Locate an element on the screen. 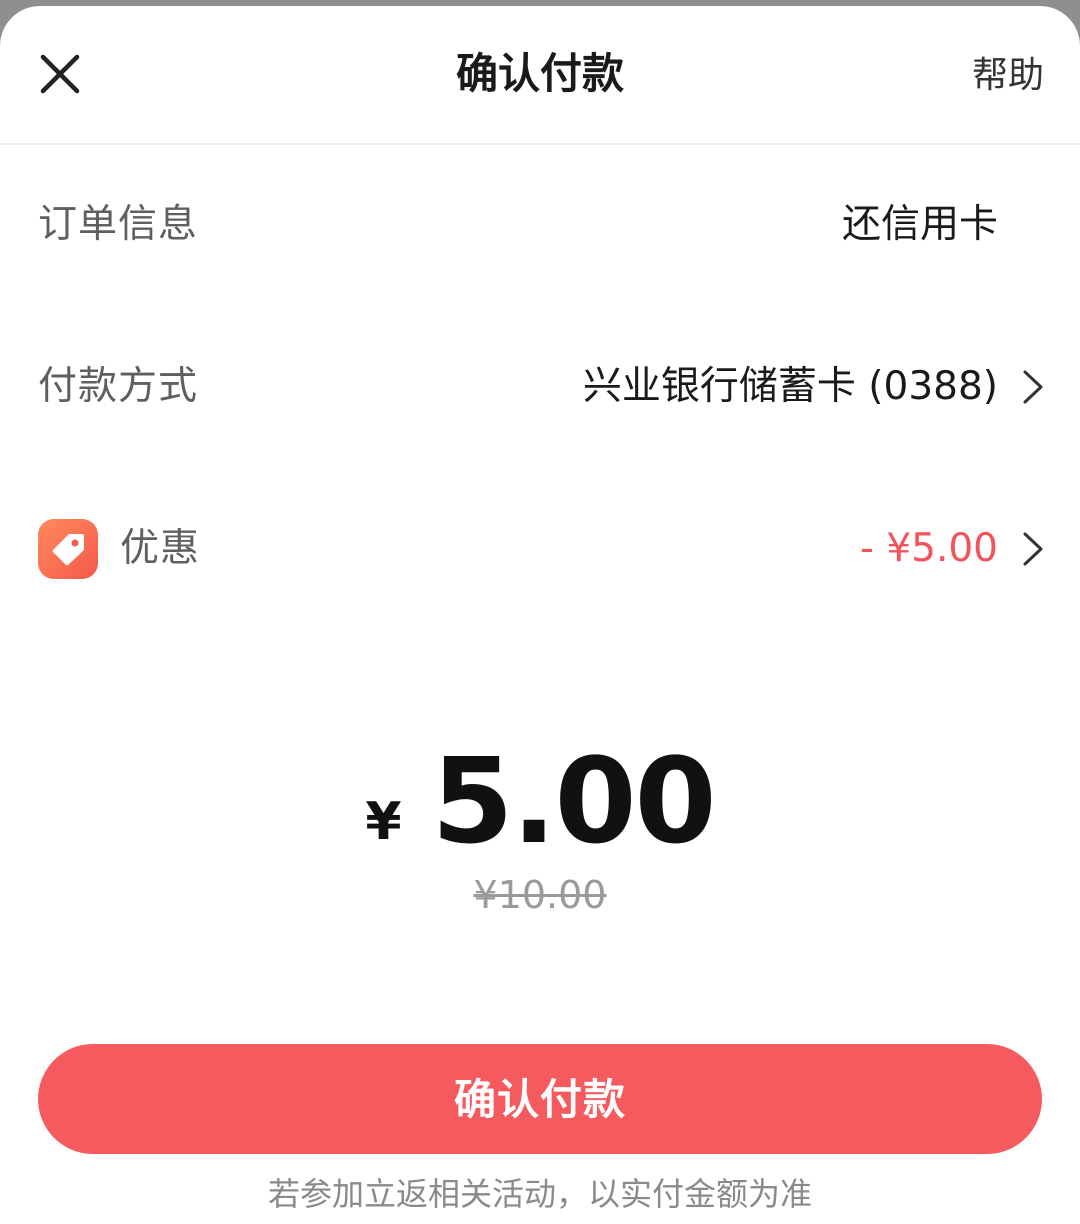  discount-label: 优惠 is located at coordinates (160, 548).